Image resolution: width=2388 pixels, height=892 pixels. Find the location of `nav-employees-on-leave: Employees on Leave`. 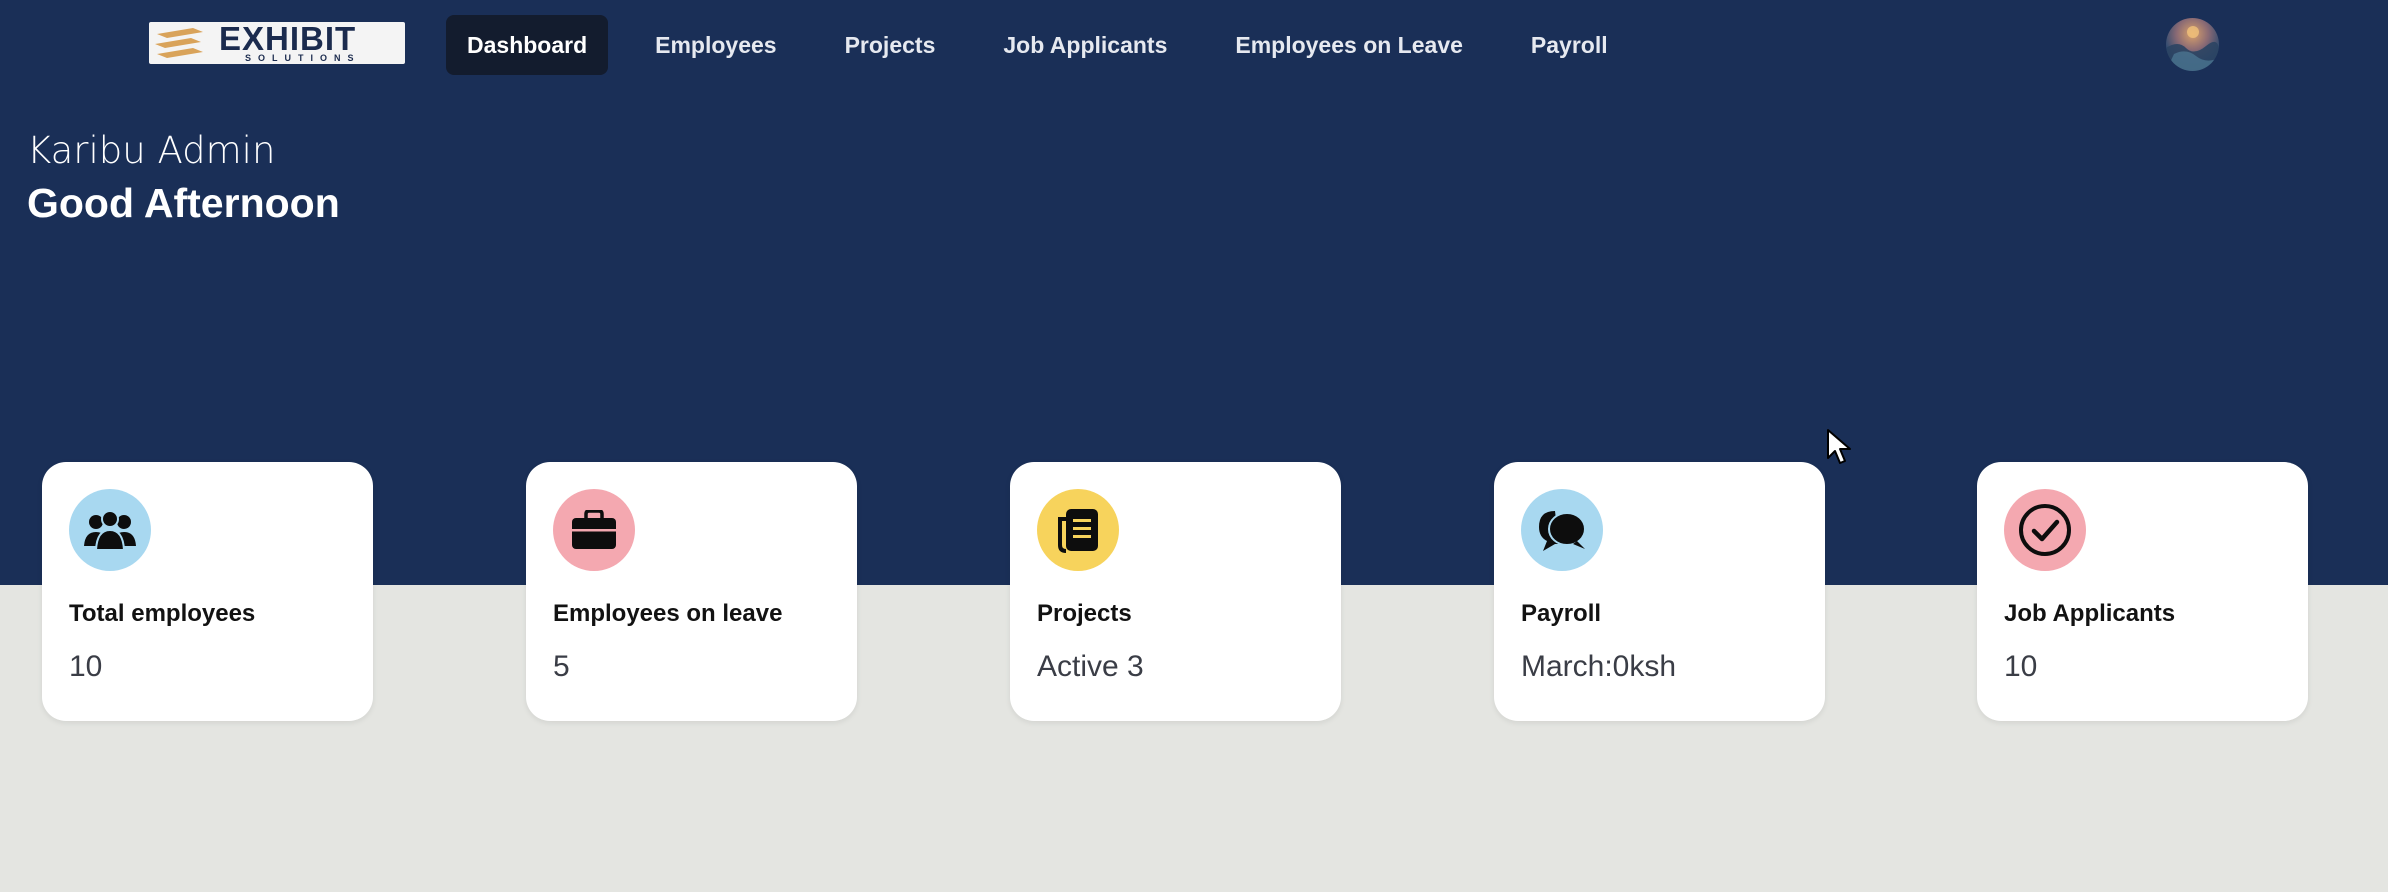

nav-employees-on-leave: Employees on Leave is located at coordinates (1349, 45).